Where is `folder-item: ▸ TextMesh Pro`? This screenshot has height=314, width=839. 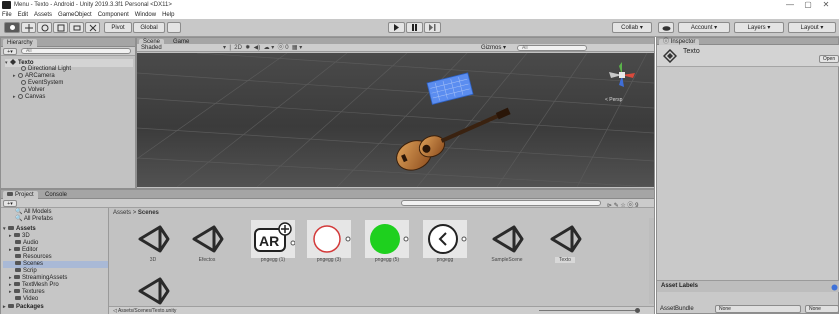 folder-item: ▸ TextMesh Pro is located at coordinates (34, 285).